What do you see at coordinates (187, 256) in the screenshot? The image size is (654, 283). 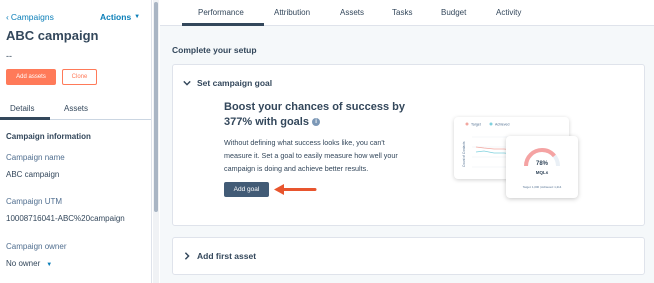 I see `chevron-right-icon` at bounding box center [187, 256].